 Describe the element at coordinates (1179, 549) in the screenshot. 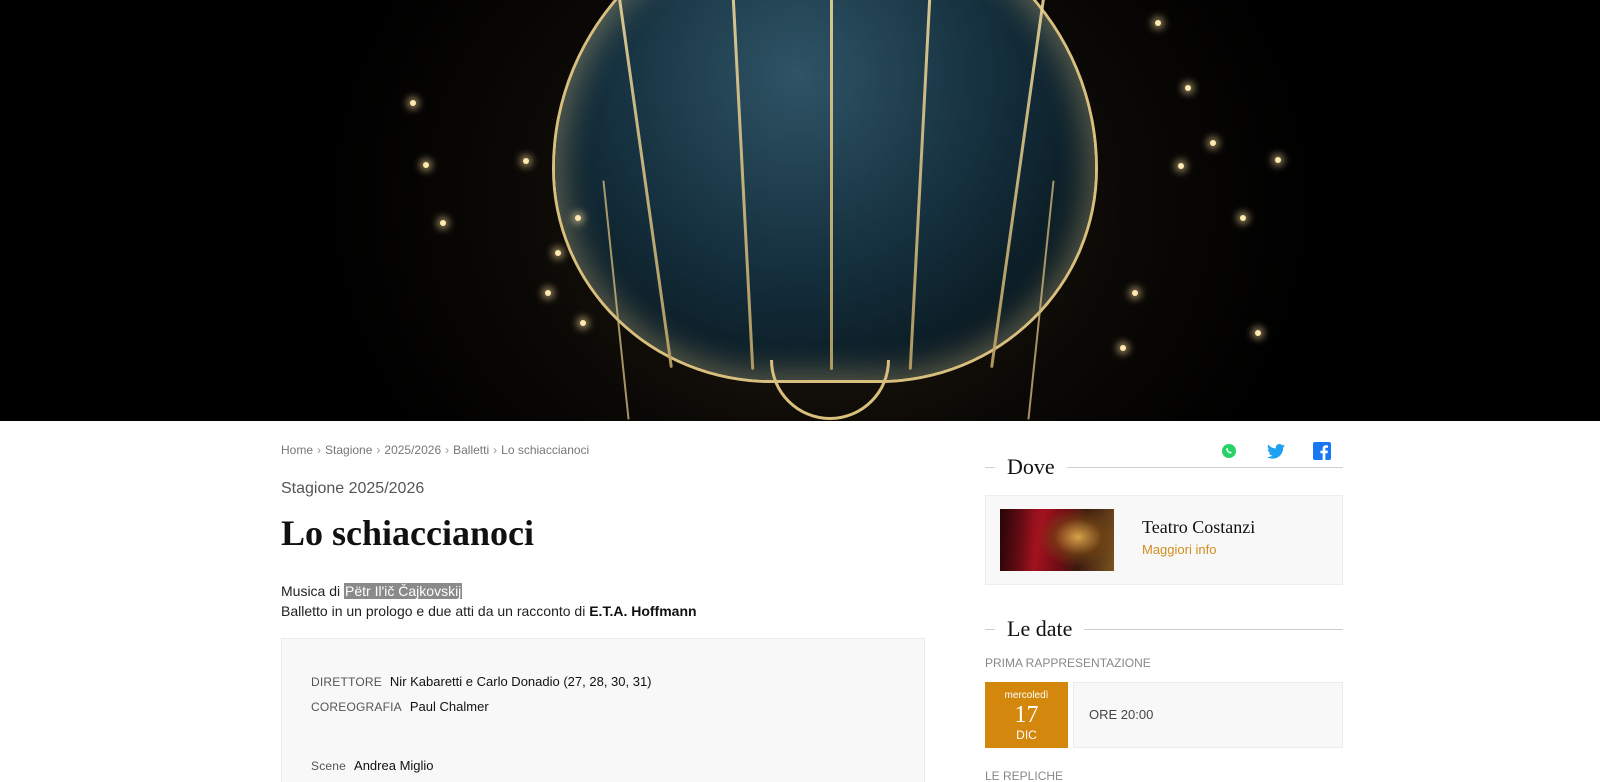

I see `venue-more-info-link: Maggiori info` at that location.